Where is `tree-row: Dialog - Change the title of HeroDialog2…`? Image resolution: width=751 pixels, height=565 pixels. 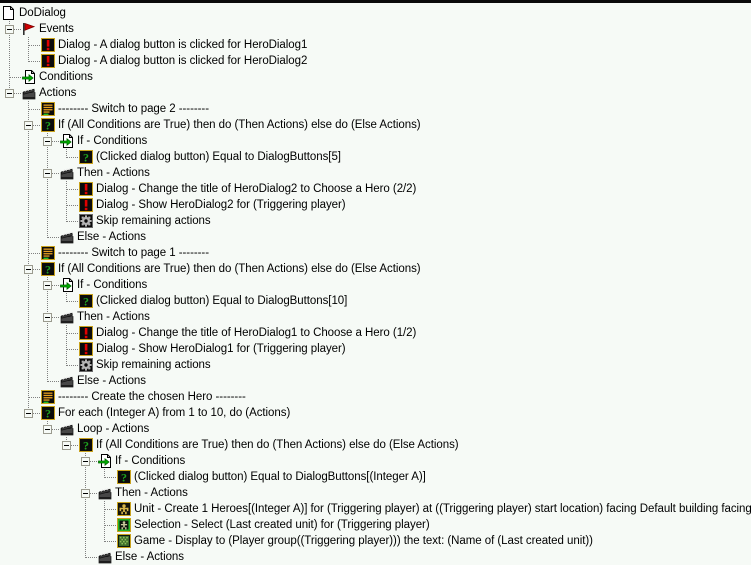
tree-row: Dialog - Change the title of HeroDialog2… is located at coordinates (375, 189).